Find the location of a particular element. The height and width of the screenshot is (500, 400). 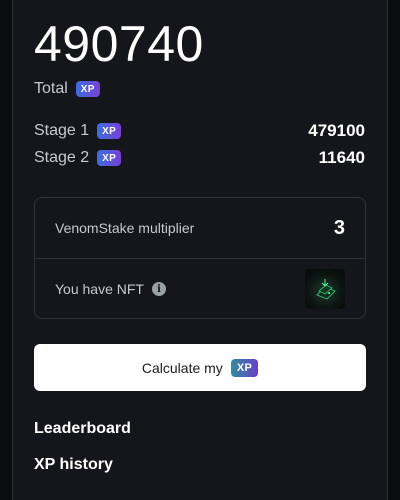

nft-thumbnail is located at coordinates (325, 289).